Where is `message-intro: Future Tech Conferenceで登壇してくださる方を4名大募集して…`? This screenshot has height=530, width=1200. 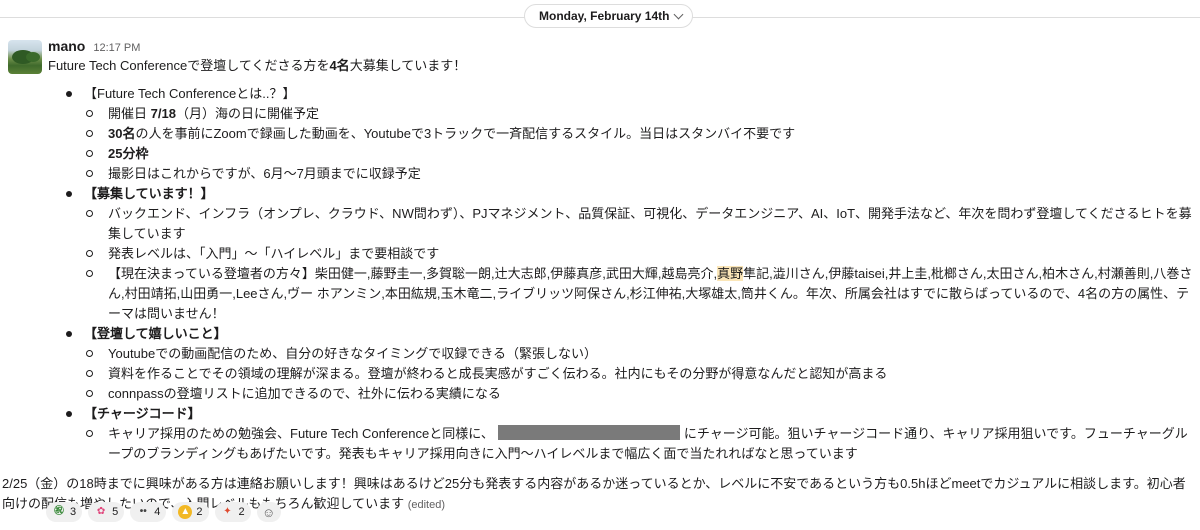 message-intro: Future Tech Conferenceで登壇してくださる方を4名大募集して… is located at coordinates (257, 65).